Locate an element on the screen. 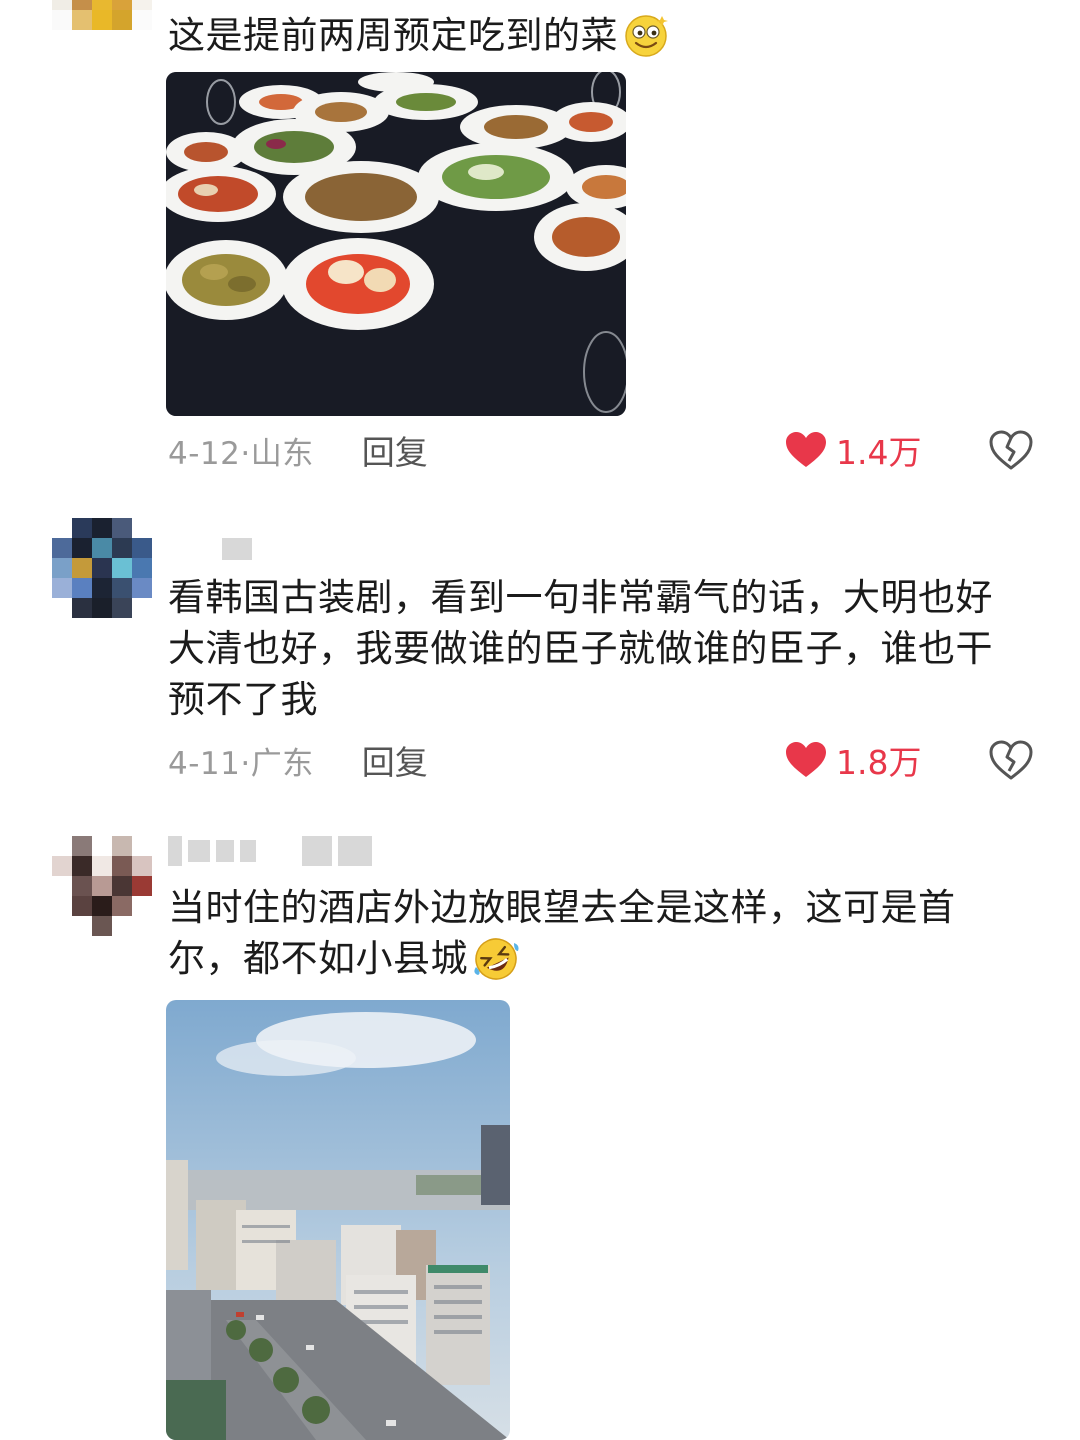 The width and height of the screenshot is (1080, 1440). comment-meta: 4-12·山东 回复 is located at coordinates (298, 450).